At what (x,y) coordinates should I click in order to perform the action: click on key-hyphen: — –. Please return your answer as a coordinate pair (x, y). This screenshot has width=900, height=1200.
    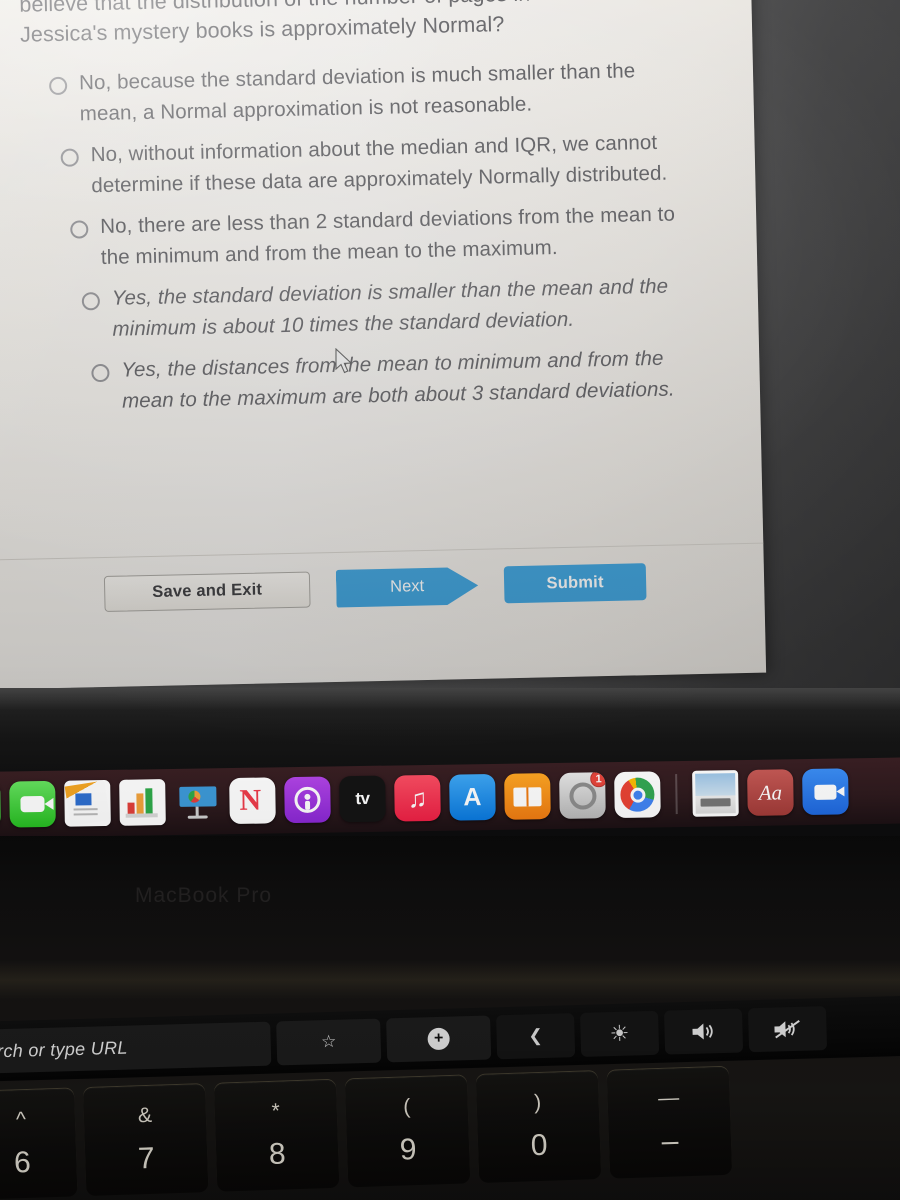
    Looking at the image, I should click on (669, 1122).